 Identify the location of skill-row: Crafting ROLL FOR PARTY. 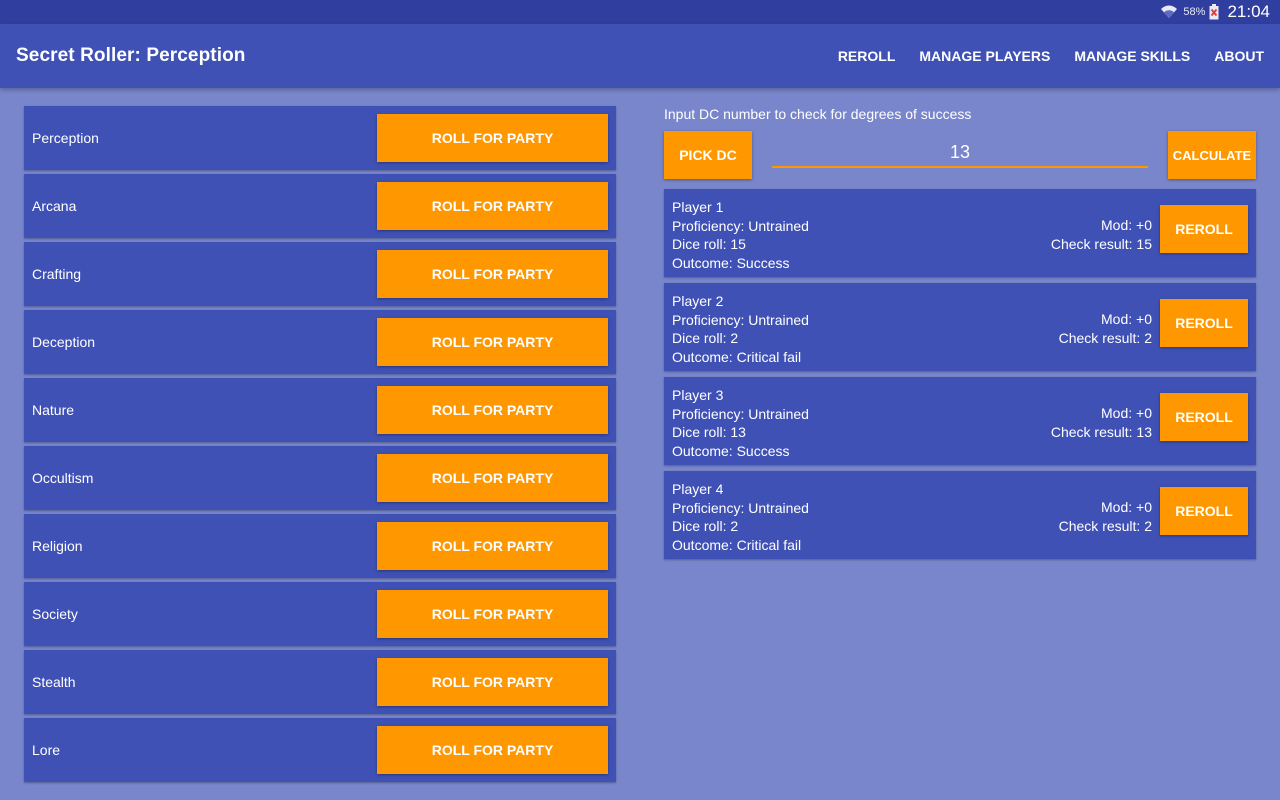
(320, 274).